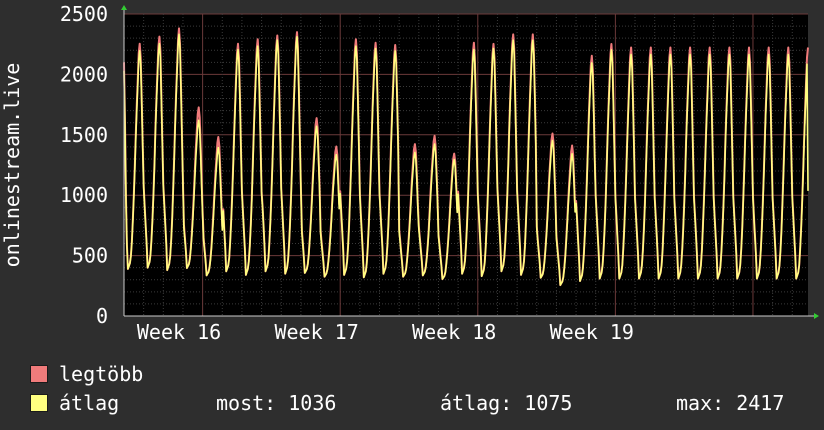 The height and width of the screenshot is (430, 824). What do you see at coordinates (506, 403) in the screenshot?
I see `stat-avg: átlag: 1075` at bounding box center [506, 403].